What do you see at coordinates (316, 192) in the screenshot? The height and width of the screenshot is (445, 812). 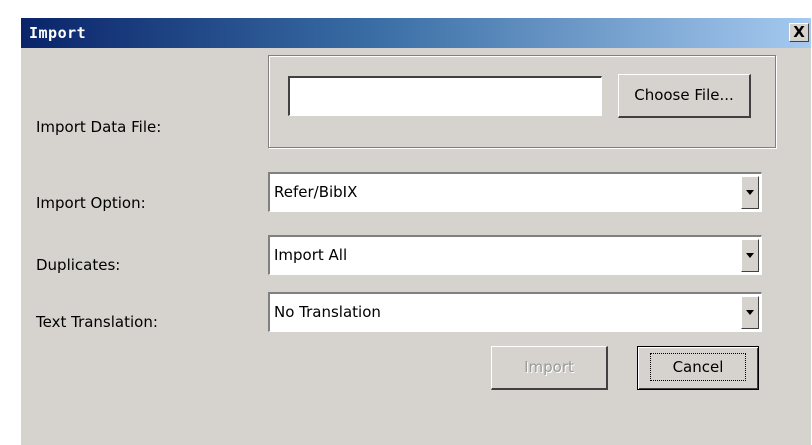 I see `import-option-value: Refer/BibIX` at bounding box center [316, 192].